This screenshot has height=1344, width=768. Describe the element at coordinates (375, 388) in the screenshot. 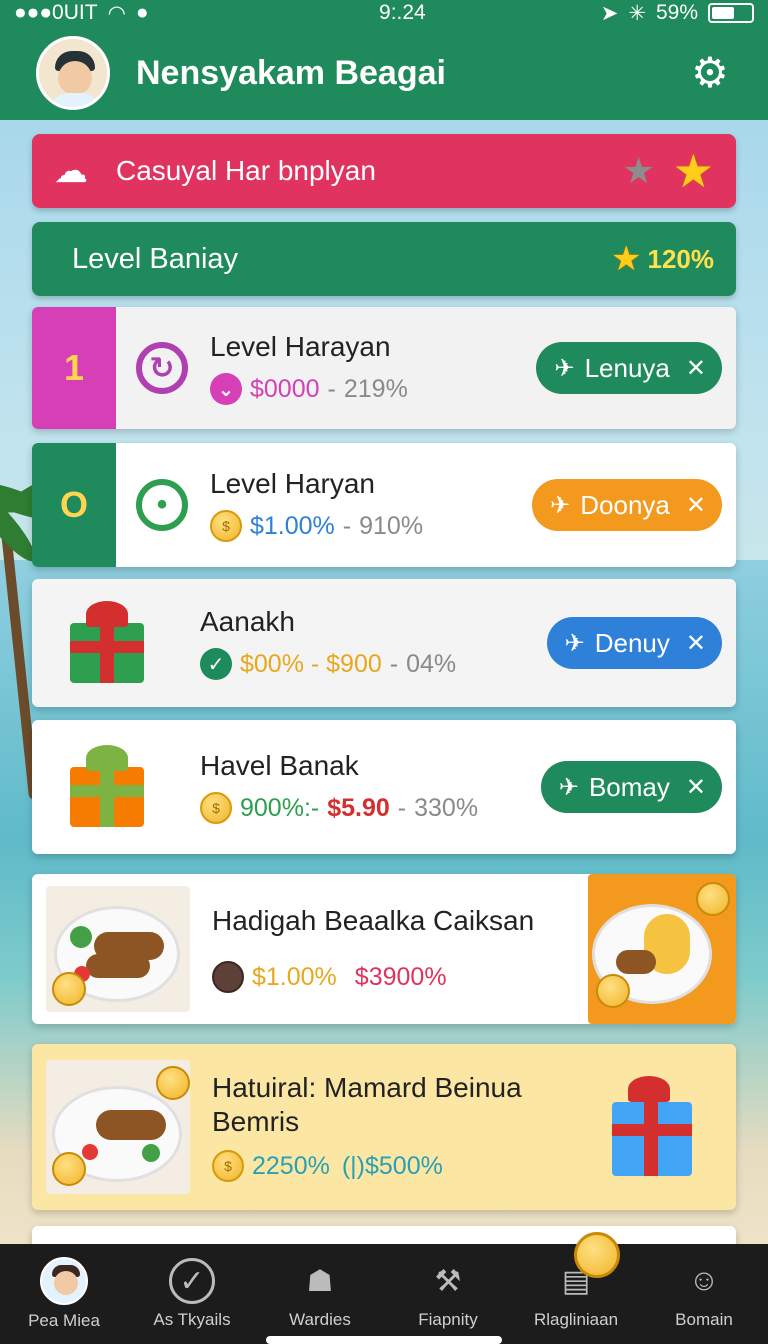

I see `card-stat-secondary: 219%` at that location.